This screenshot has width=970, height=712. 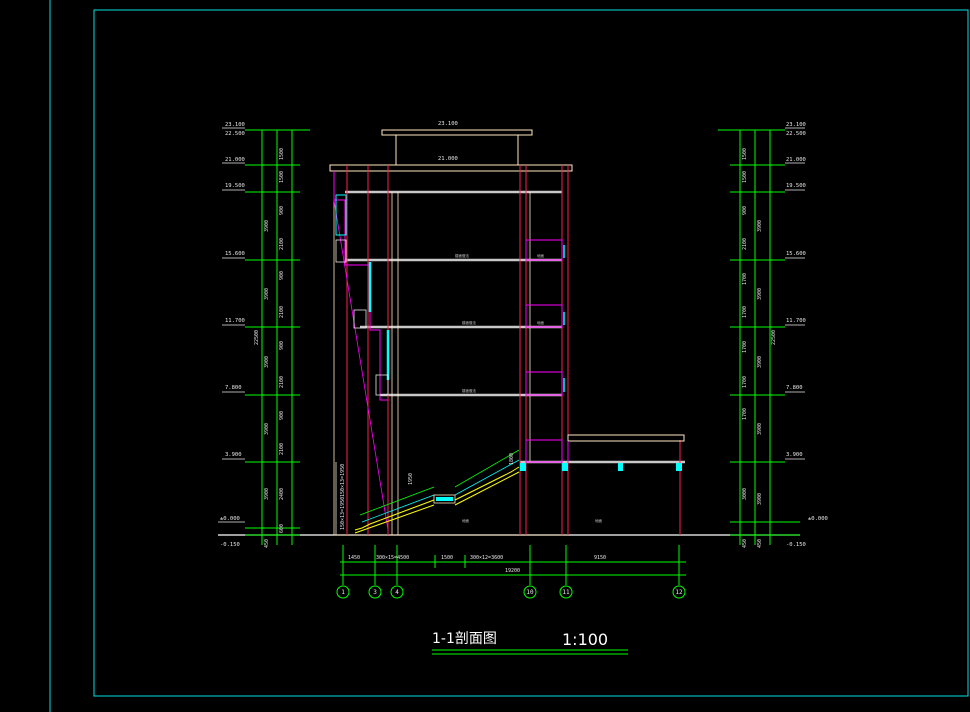 What do you see at coordinates (257, 337) in the screenshot?
I see `dim-left-total: 22500` at bounding box center [257, 337].